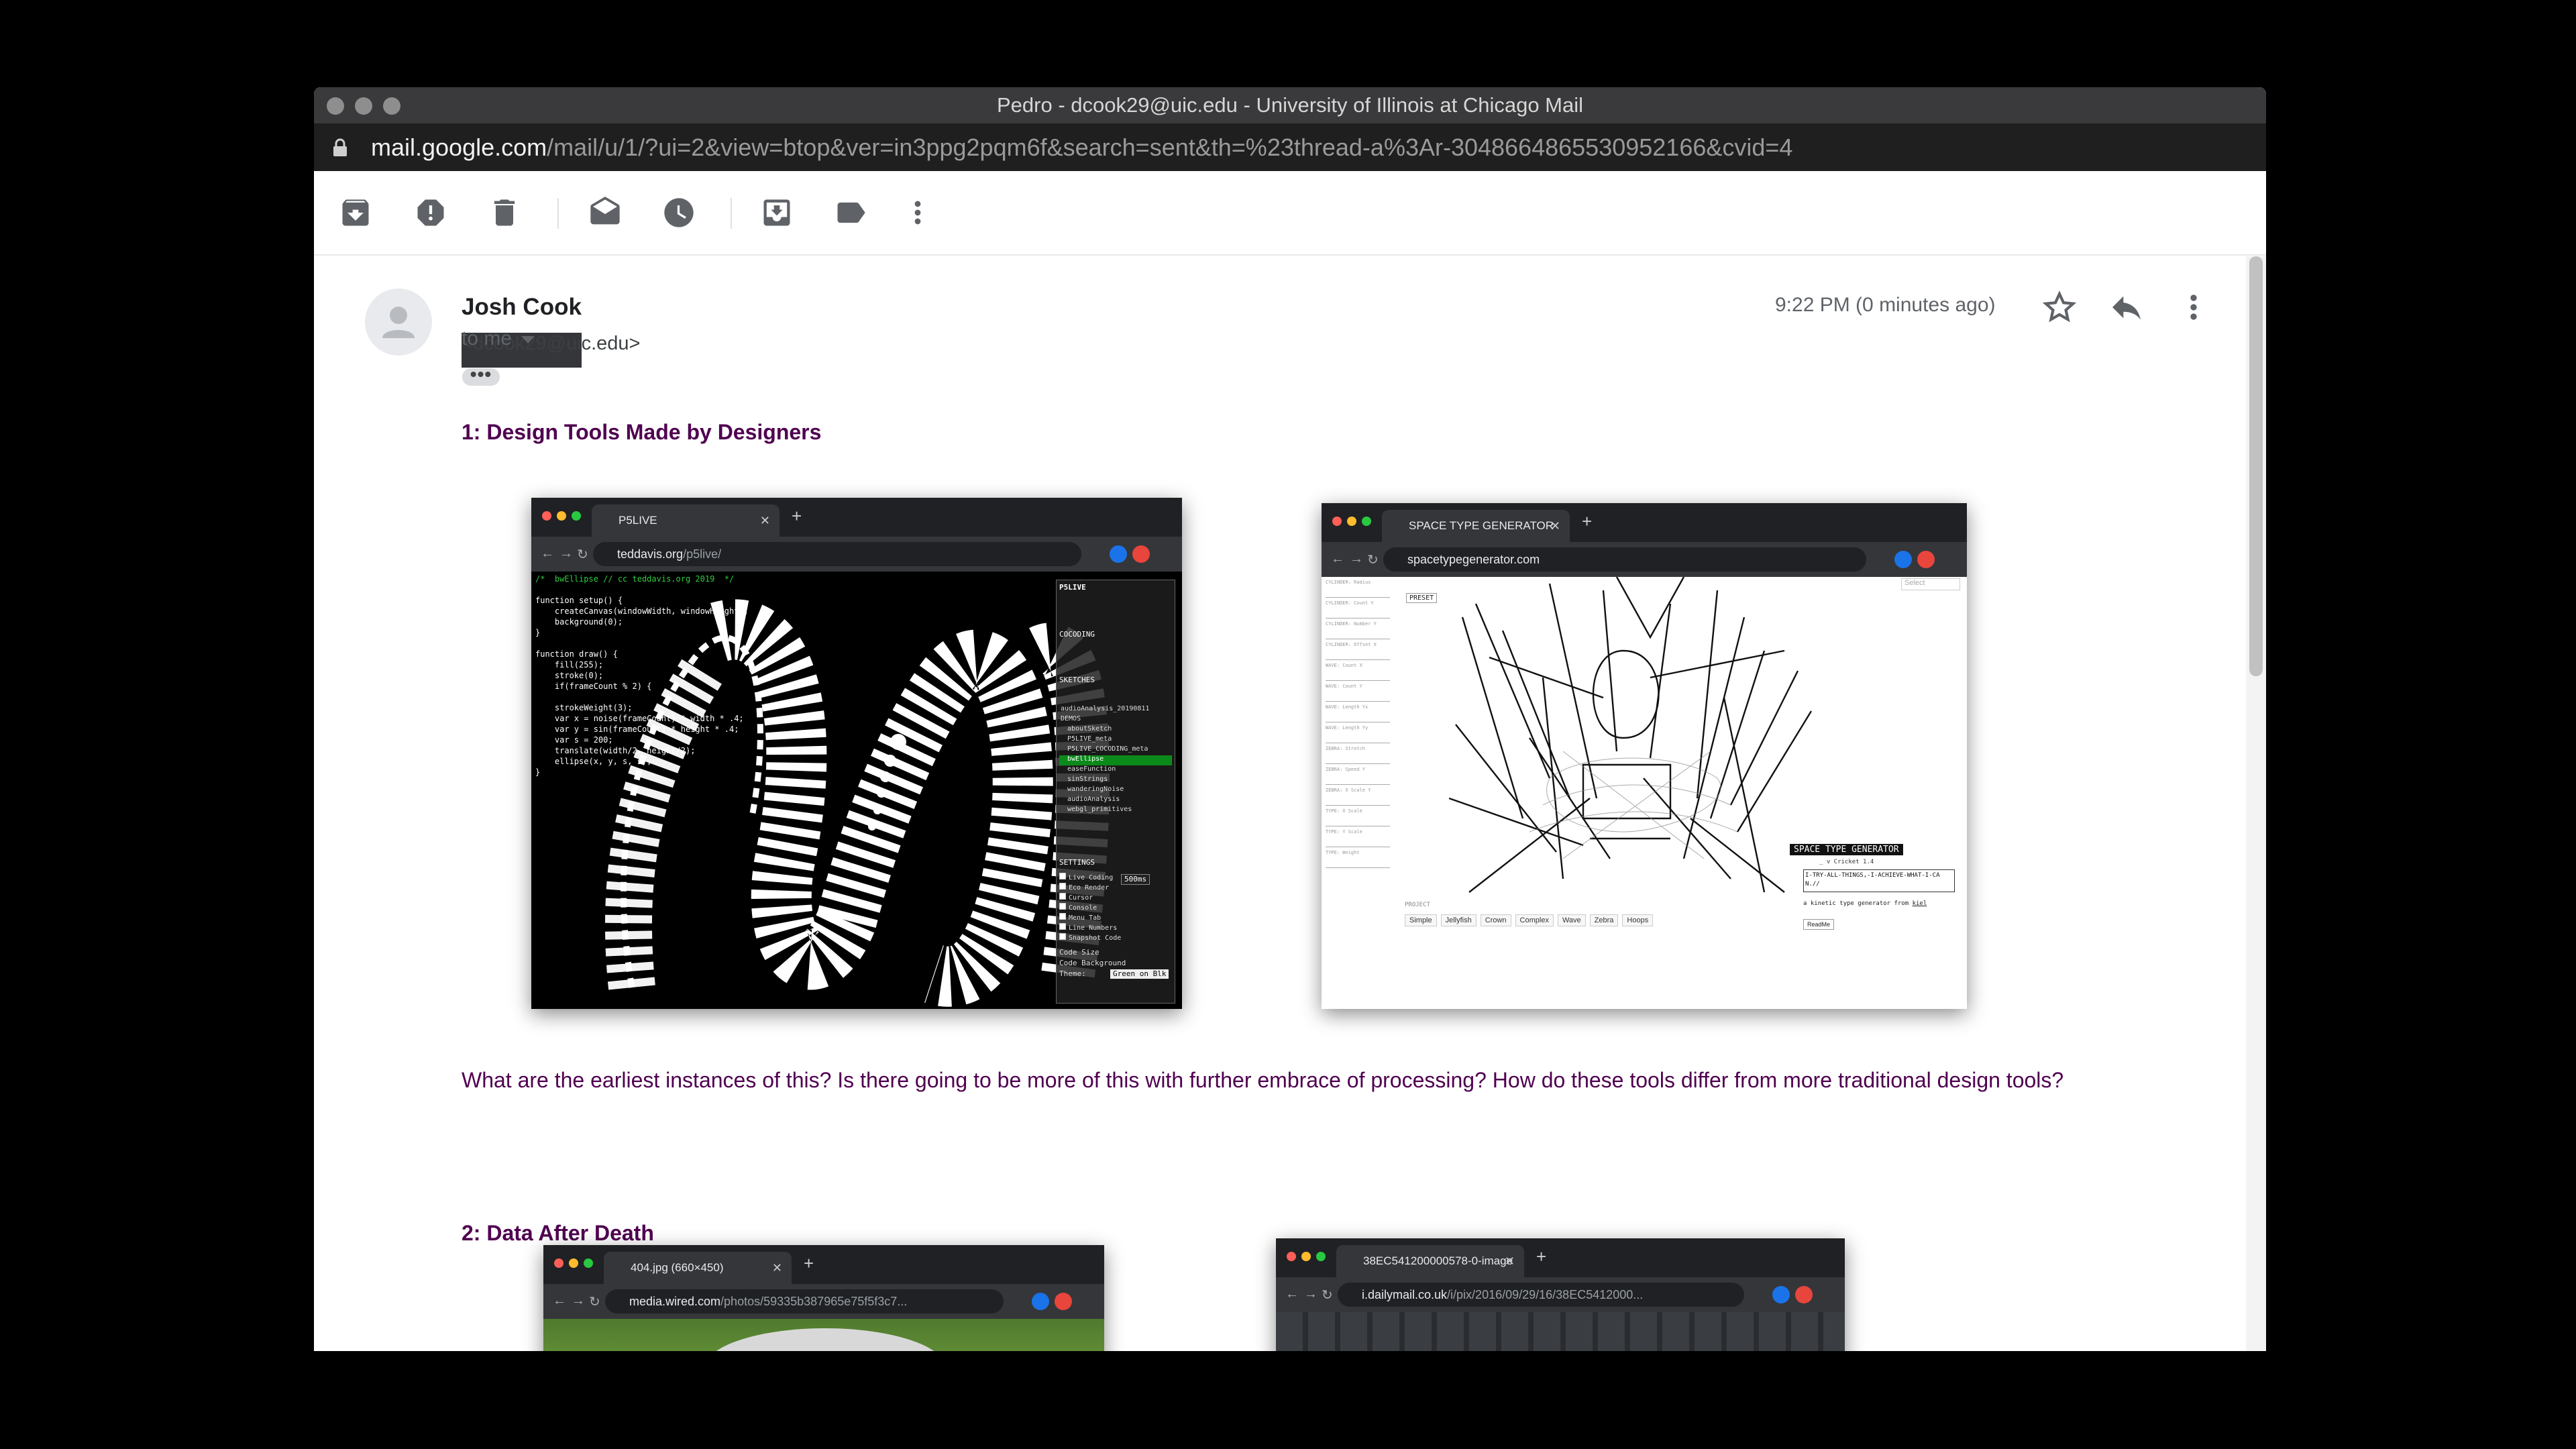 The width and height of the screenshot is (2576, 1449). Describe the element at coordinates (1115, 770) in the screenshot. I see `sketch-item: easeFunction` at that location.